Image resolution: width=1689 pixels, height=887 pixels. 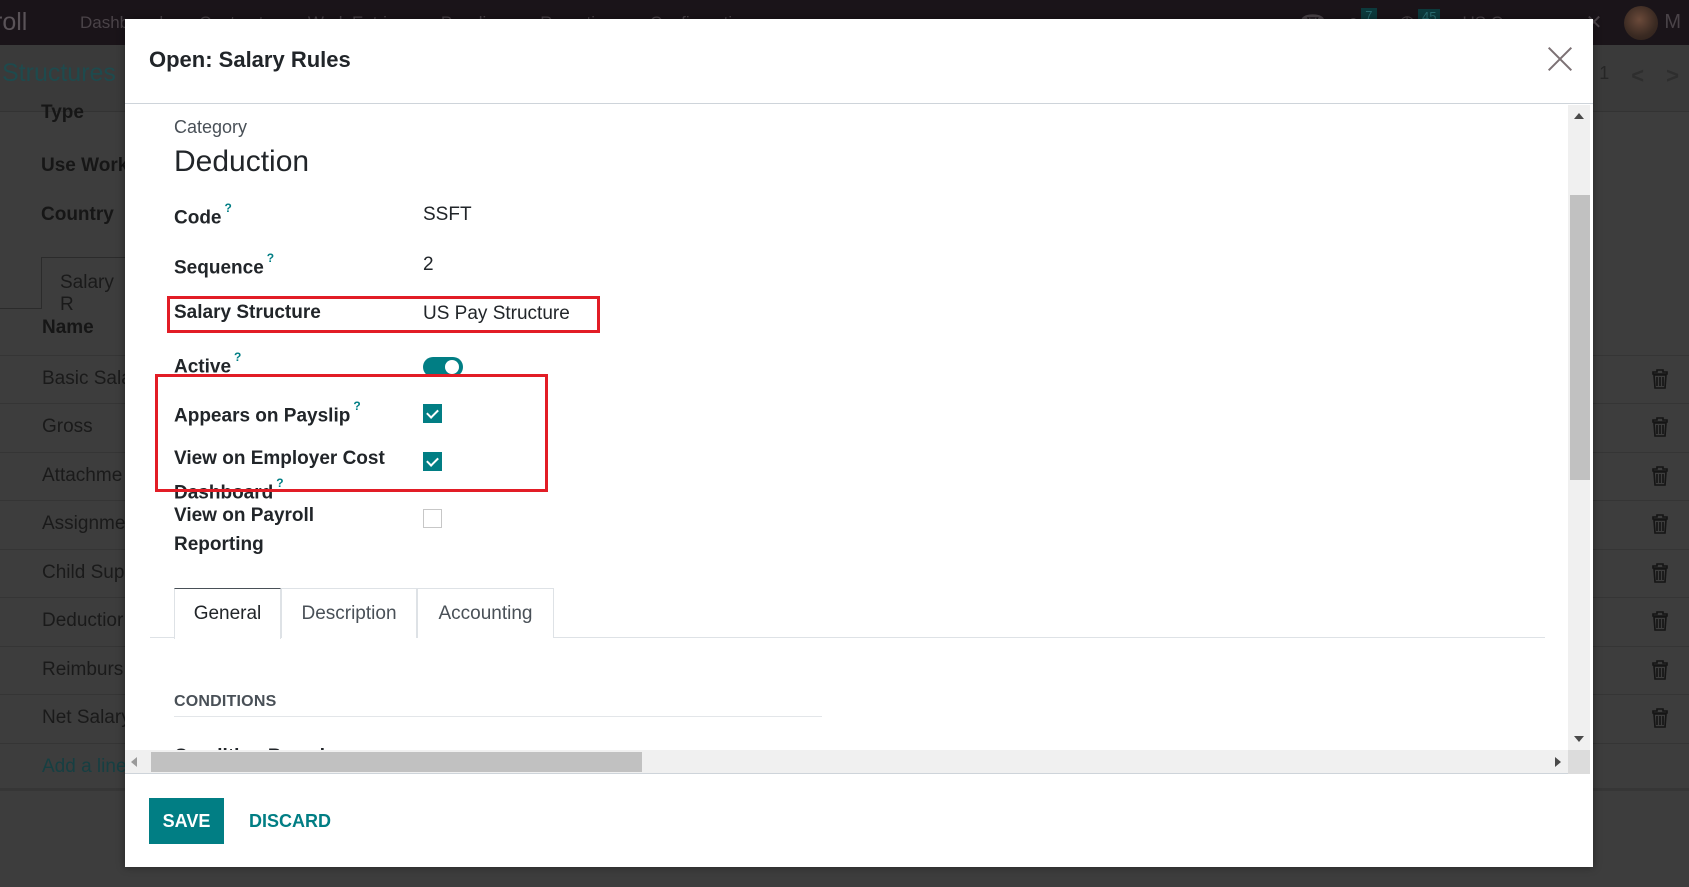 What do you see at coordinates (447, 214) in the screenshot?
I see `code-field: SSFT` at bounding box center [447, 214].